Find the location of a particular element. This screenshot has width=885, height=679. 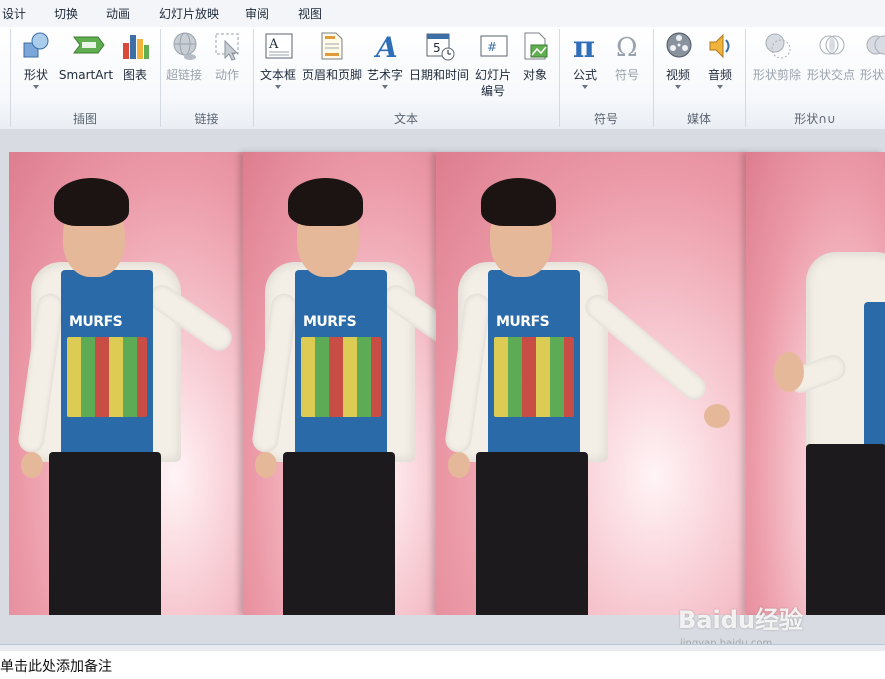

tab-transitions: 切换 is located at coordinates (66, 13).